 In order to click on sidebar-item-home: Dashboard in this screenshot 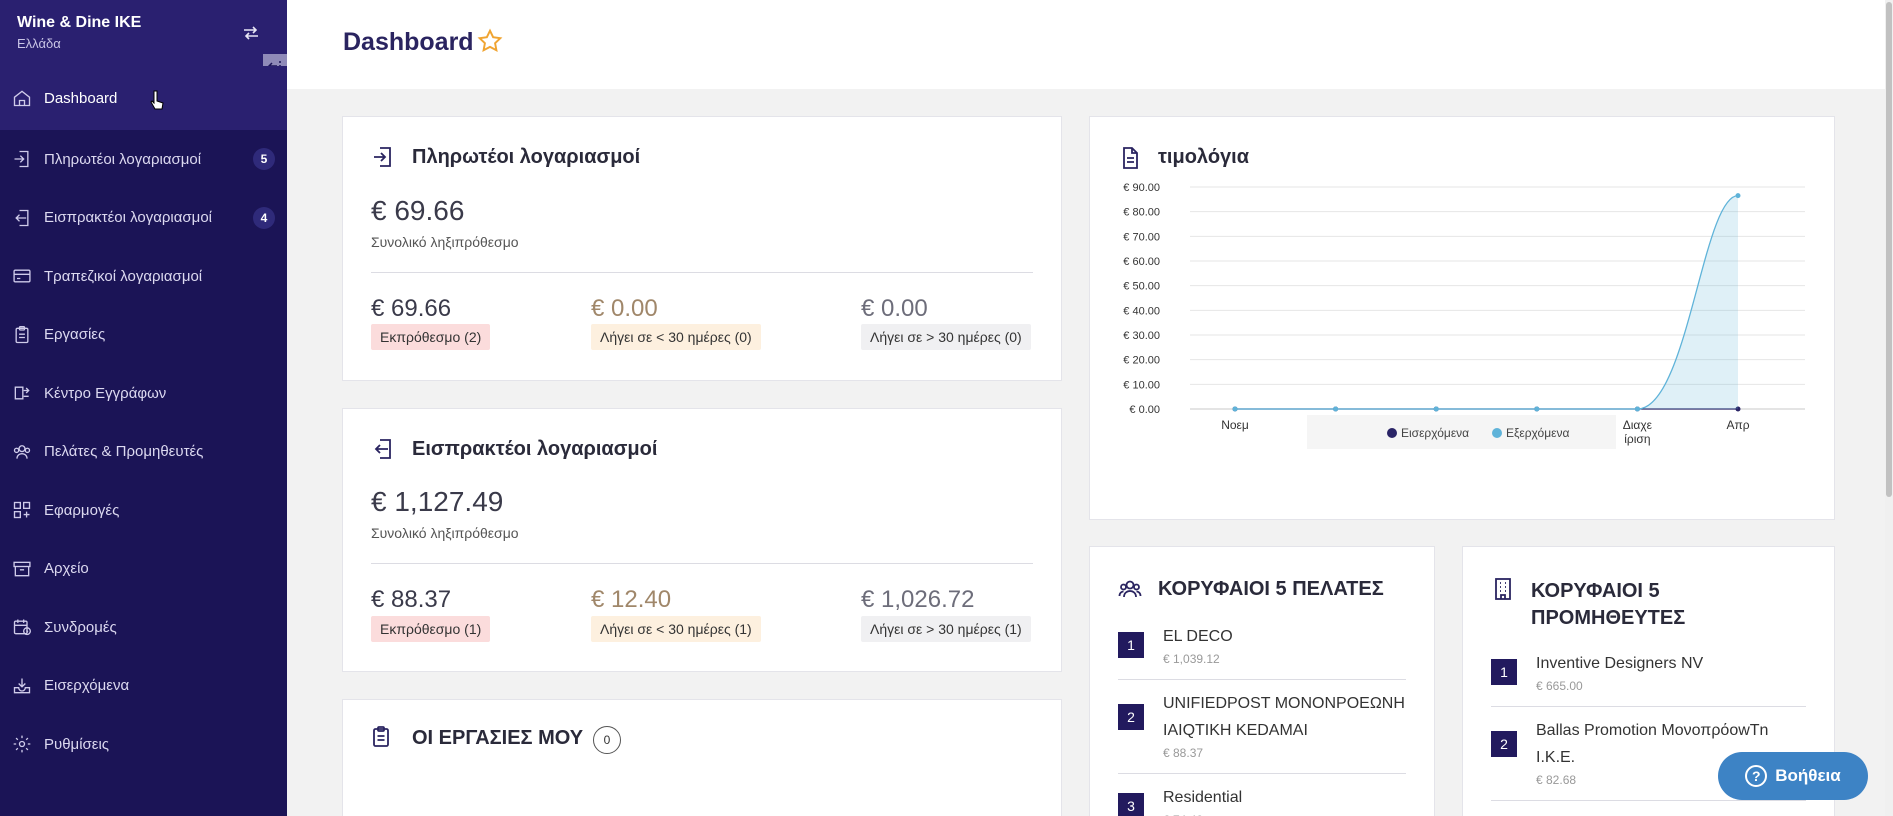, I will do `click(143, 98)`.